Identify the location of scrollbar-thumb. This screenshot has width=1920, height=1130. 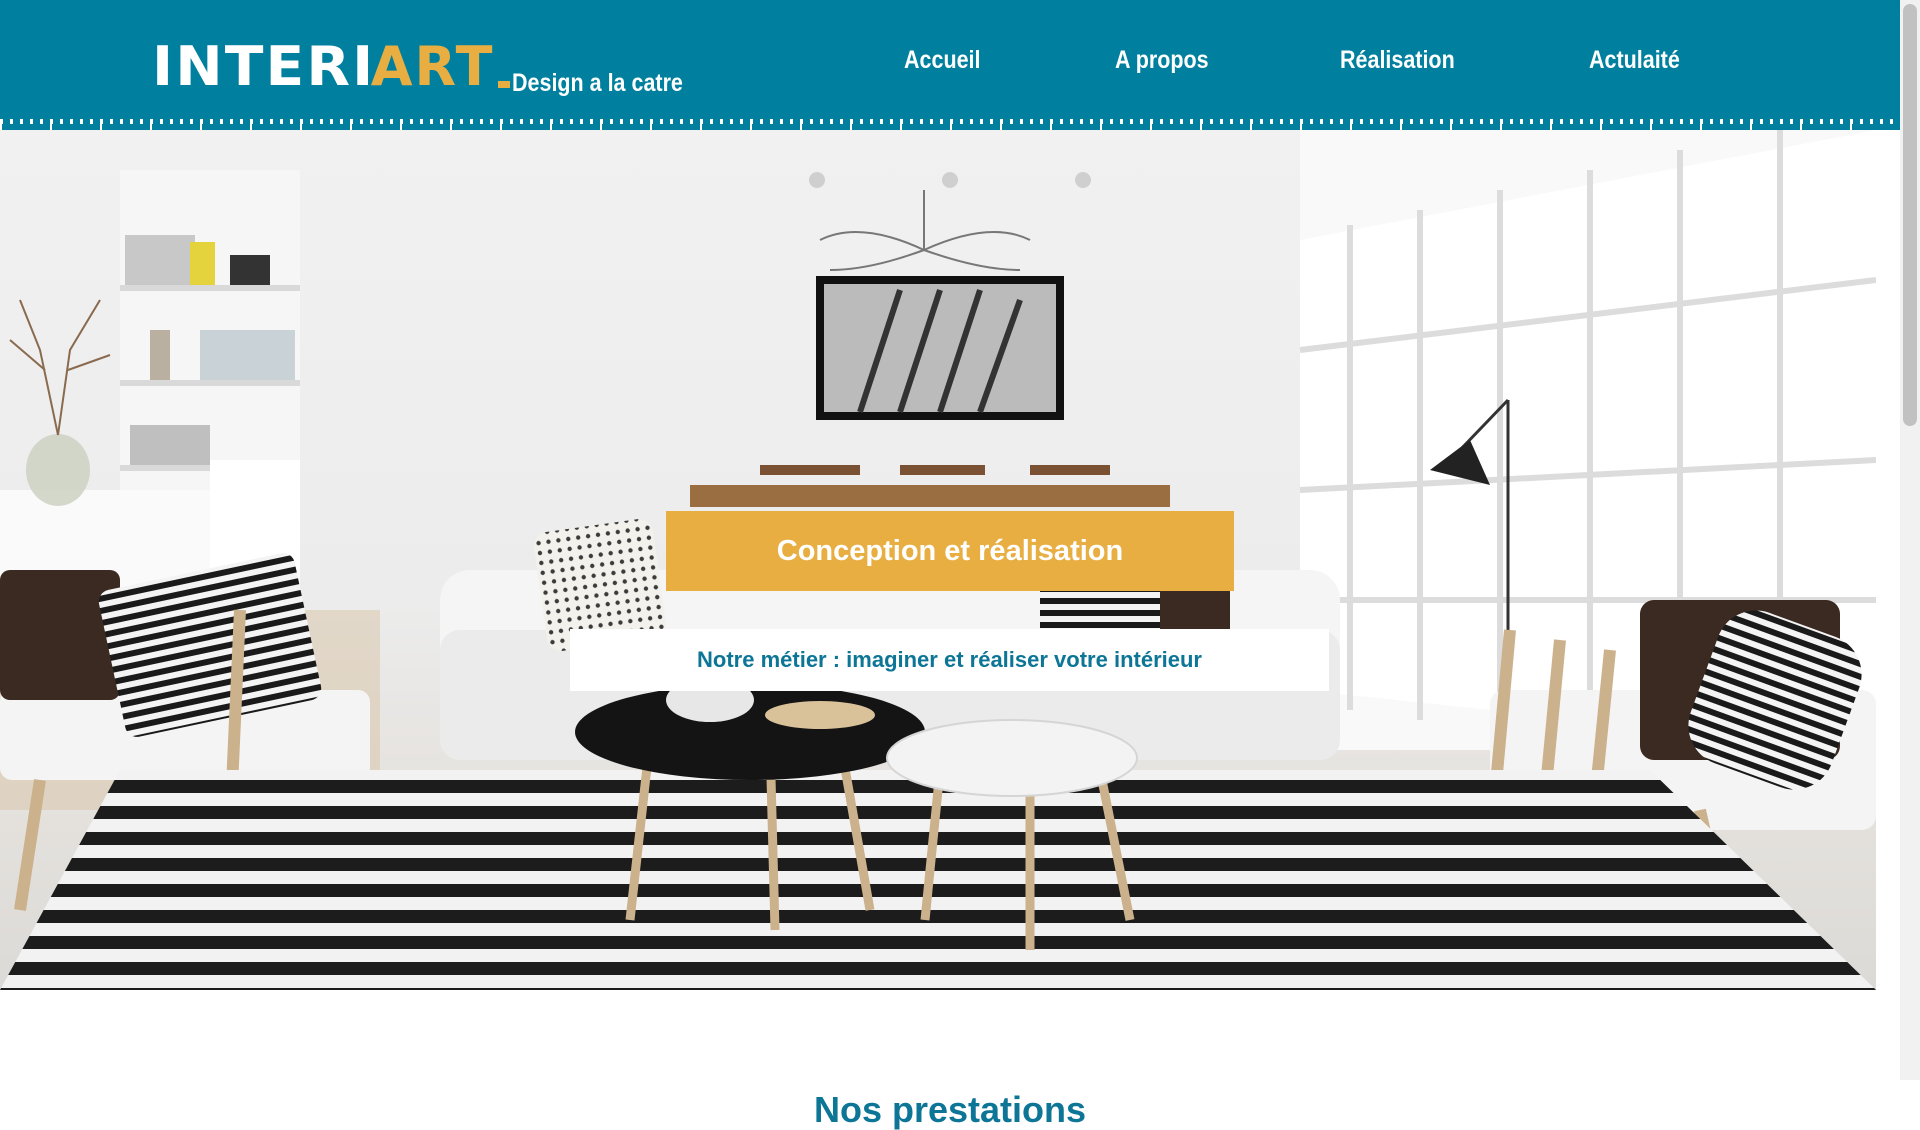
(1910, 215).